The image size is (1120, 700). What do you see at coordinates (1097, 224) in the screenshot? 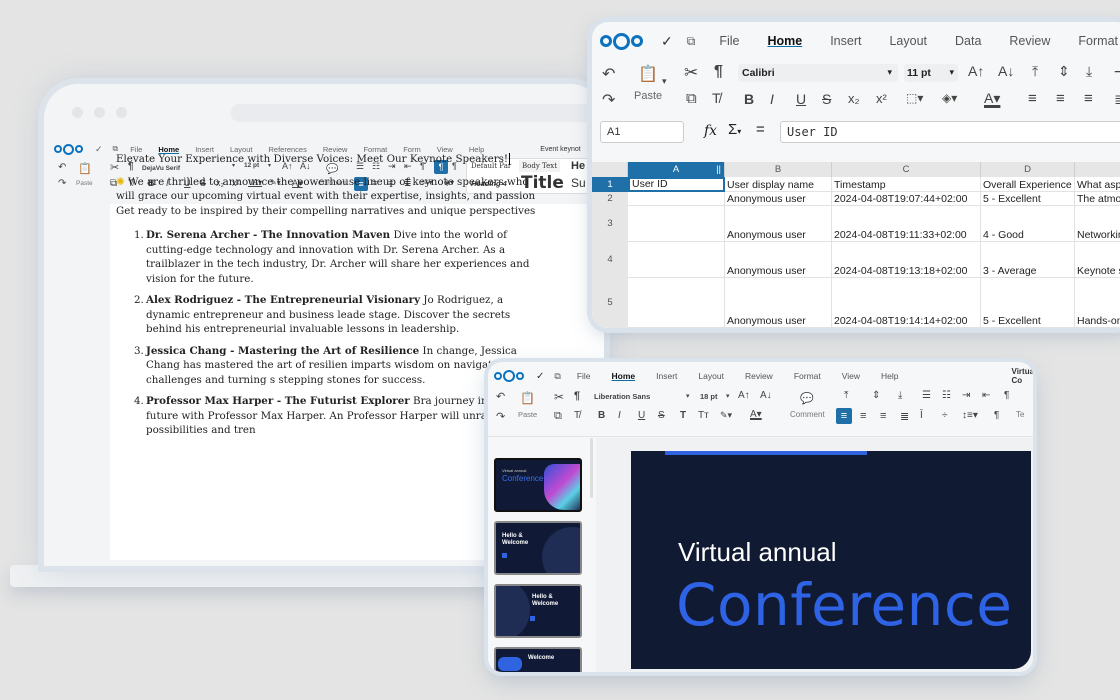
I see `data-cell: Networkin` at bounding box center [1097, 224].